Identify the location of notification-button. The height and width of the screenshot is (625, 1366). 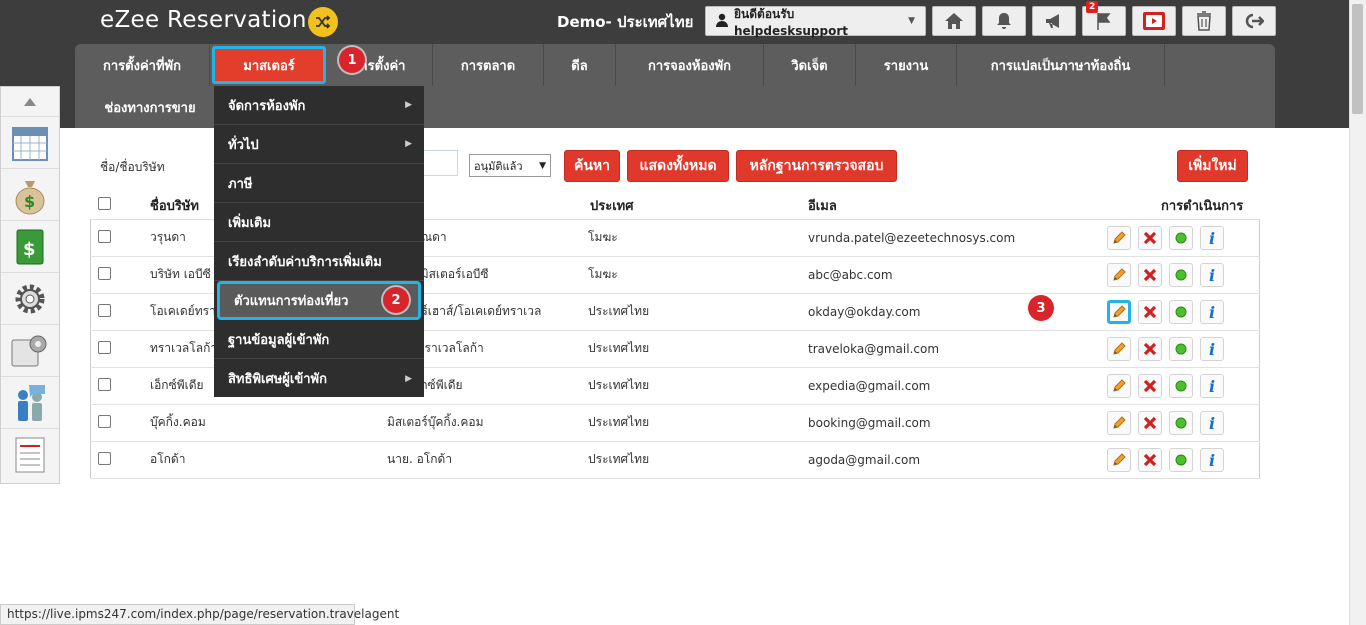
(1004, 21).